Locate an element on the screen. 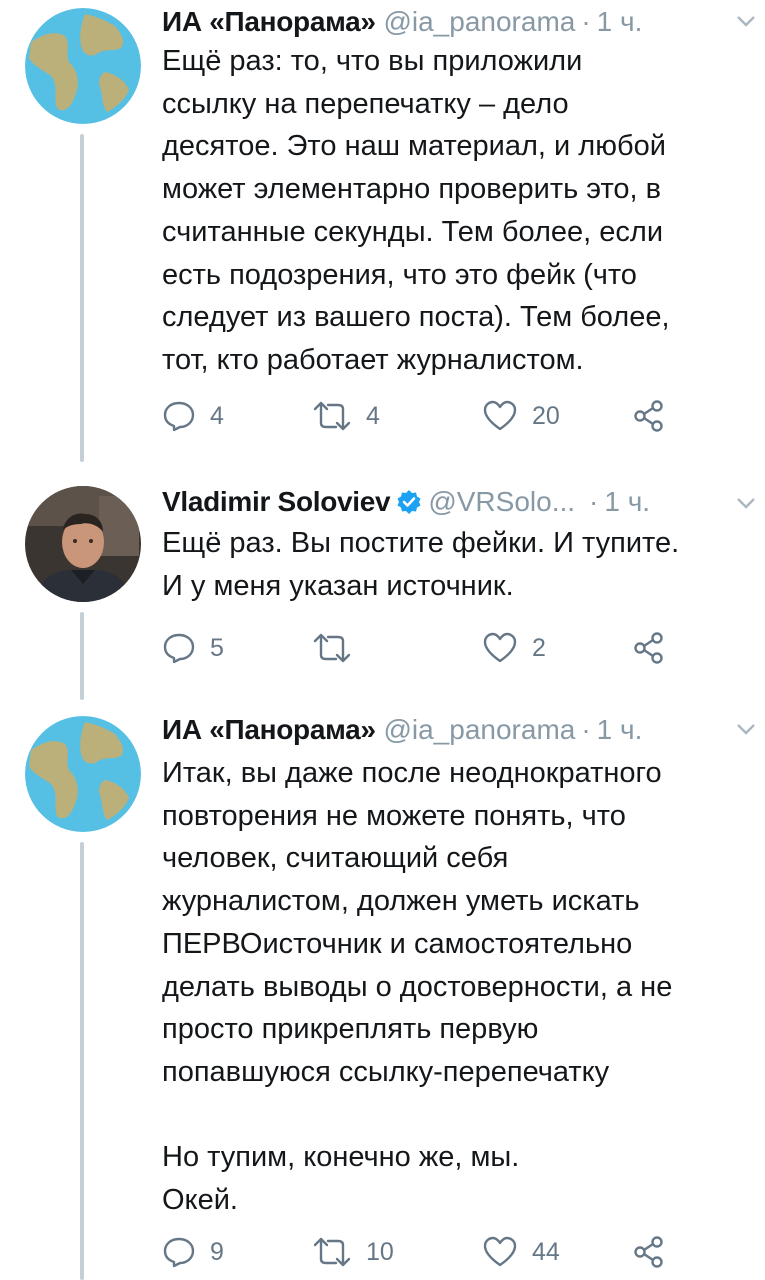 The width and height of the screenshot is (765, 1280). retweet-count: 10 is located at coordinates (380, 1251).